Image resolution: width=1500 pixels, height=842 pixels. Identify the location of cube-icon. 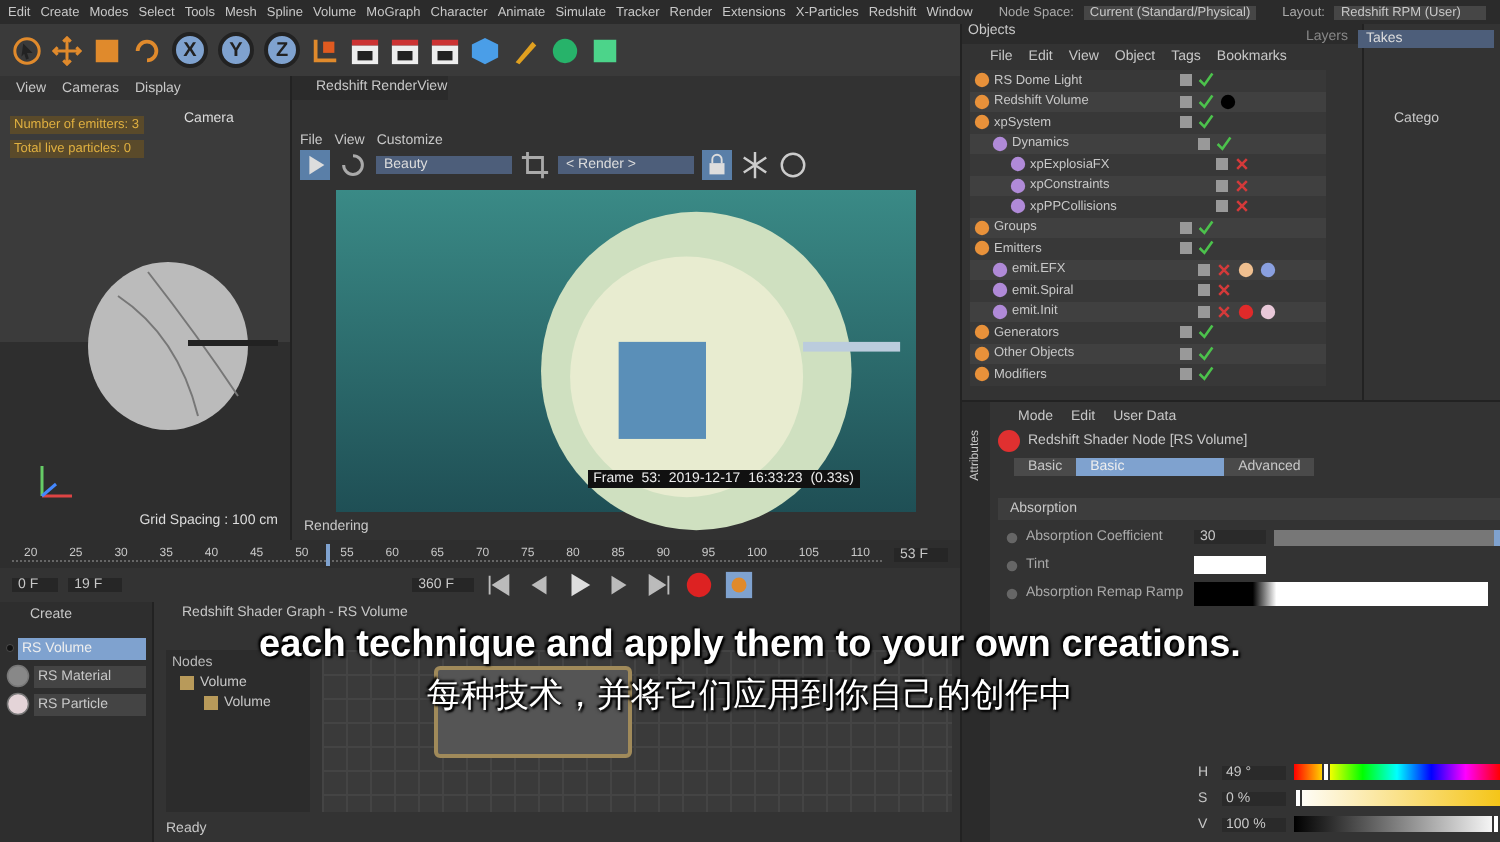
(485, 50).